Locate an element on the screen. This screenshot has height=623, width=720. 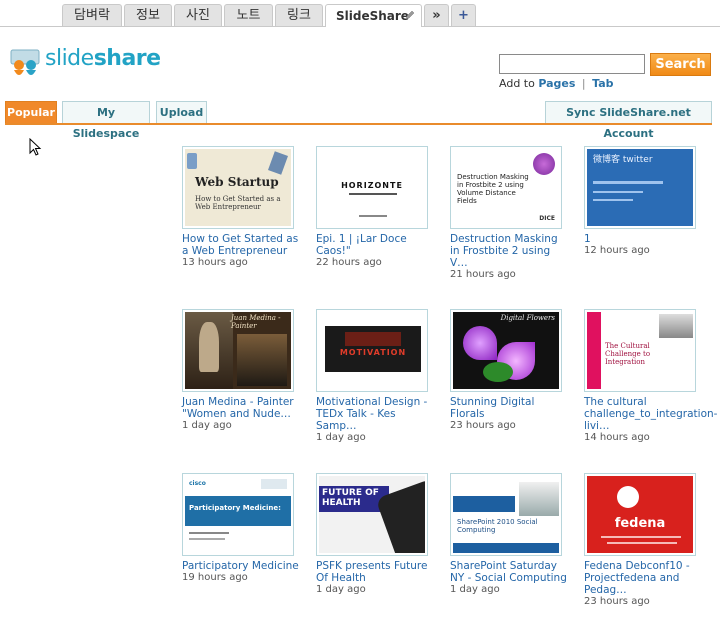
slide-time: 19 hours ago is located at coordinates (215, 577).